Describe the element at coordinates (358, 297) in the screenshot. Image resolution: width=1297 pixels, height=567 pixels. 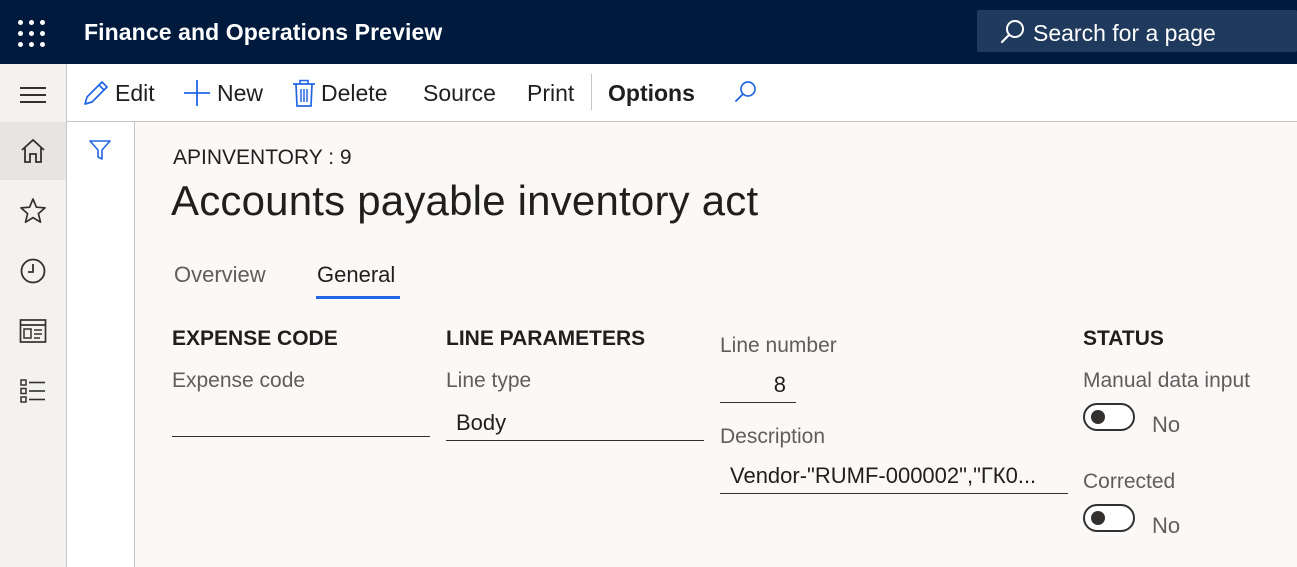
I see `active-tab-indicator` at that location.